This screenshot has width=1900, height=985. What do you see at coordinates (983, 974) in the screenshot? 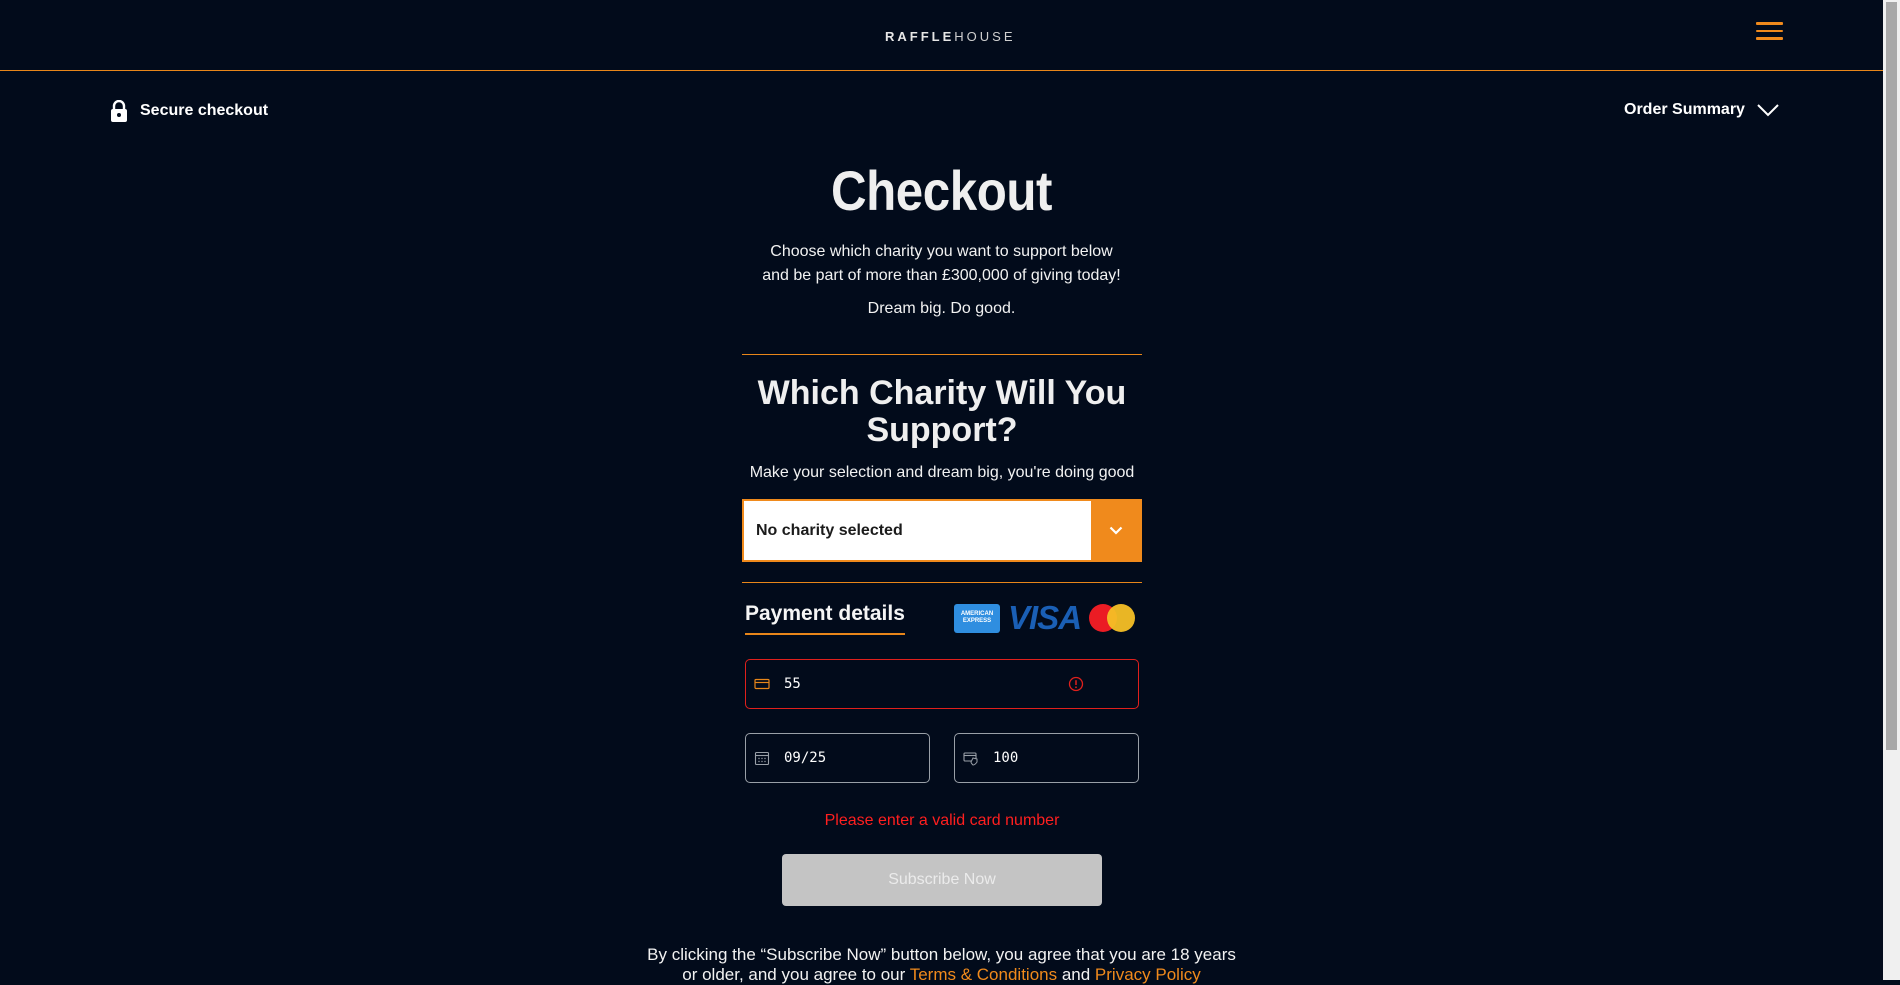
I see `terms-conditions-link: Terms & Conditions` at bounding box center [983, 974].